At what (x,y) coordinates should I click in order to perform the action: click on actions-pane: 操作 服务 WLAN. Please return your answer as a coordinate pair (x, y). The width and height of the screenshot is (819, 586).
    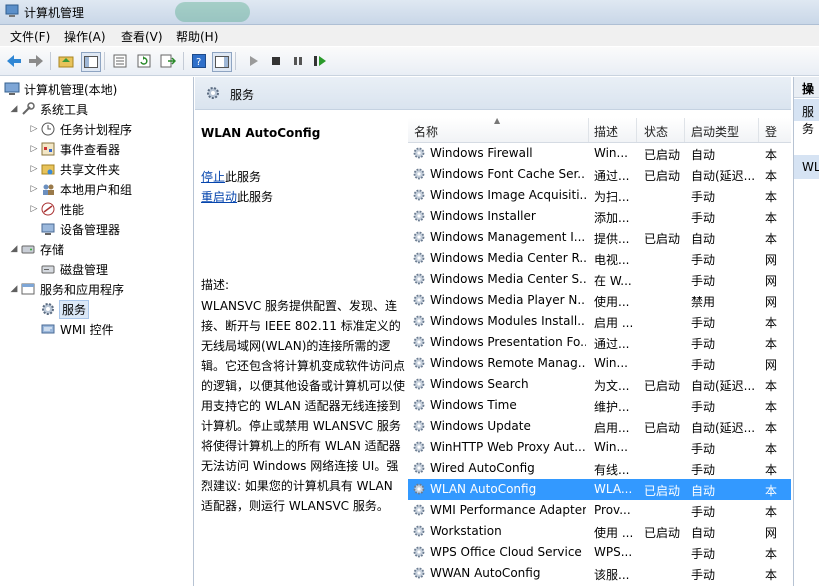
    Looking at the image, I should click on (806, 331).